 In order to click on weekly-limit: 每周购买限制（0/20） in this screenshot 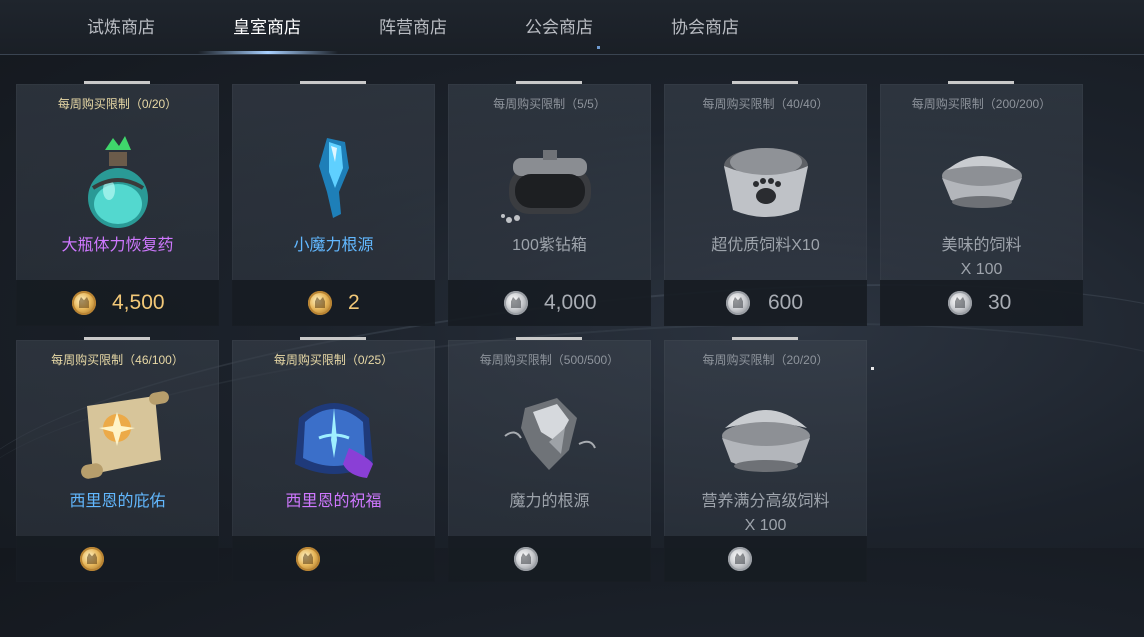, I will do `click(117, 104)`.